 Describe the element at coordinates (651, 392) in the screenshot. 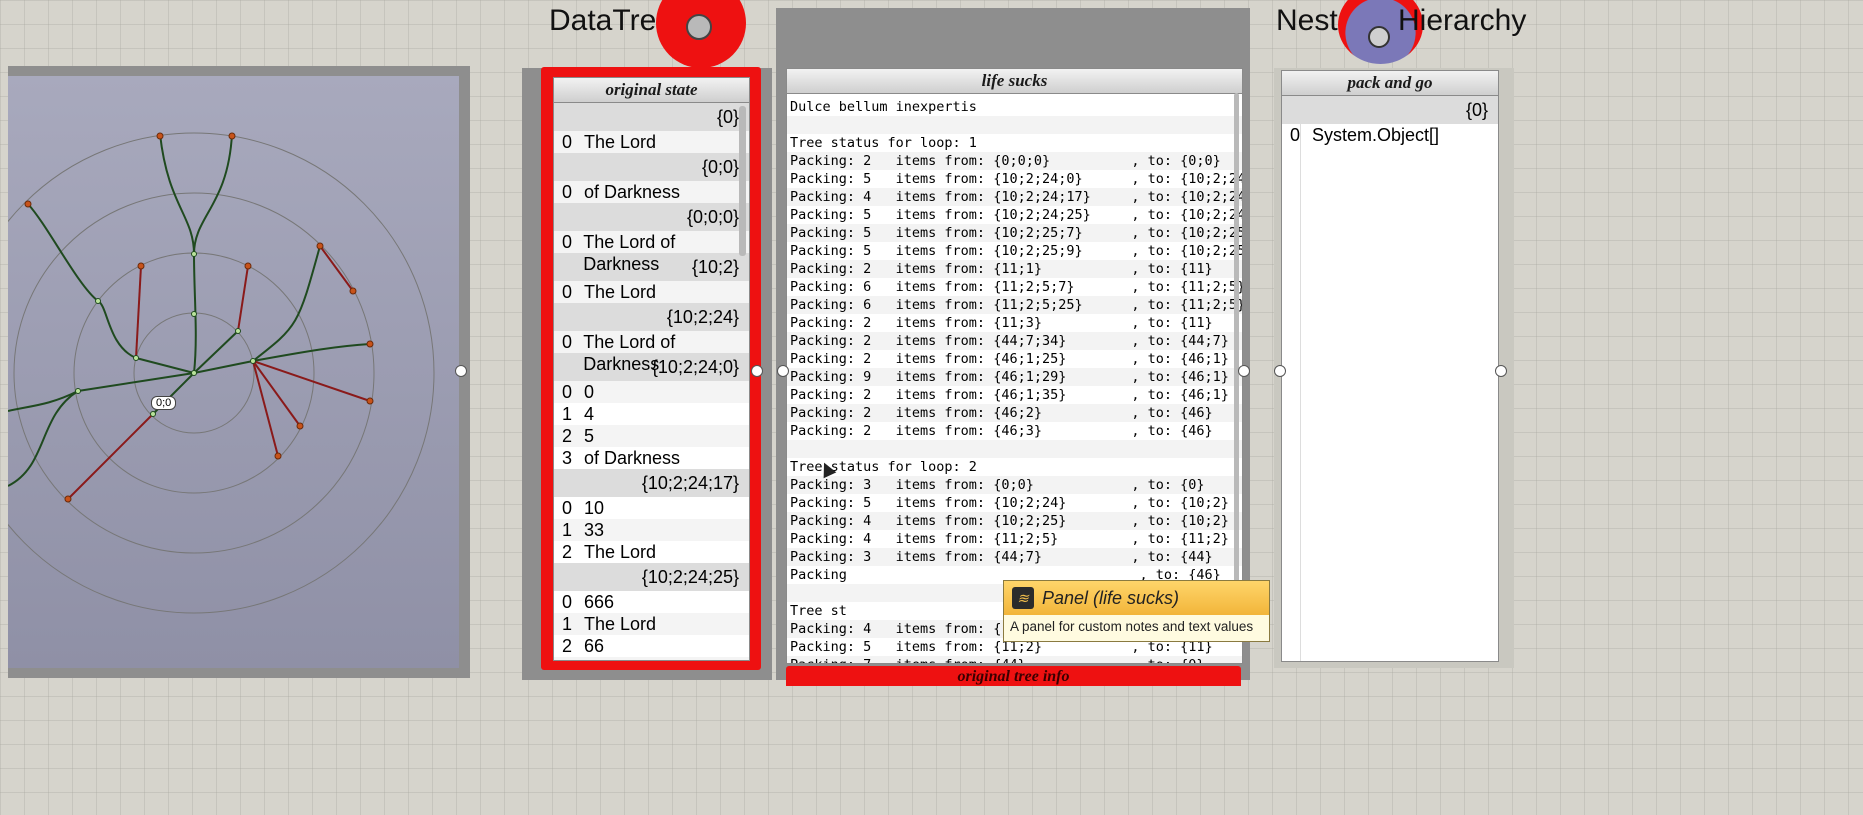

I see `tree-item-row: 00` at that location.